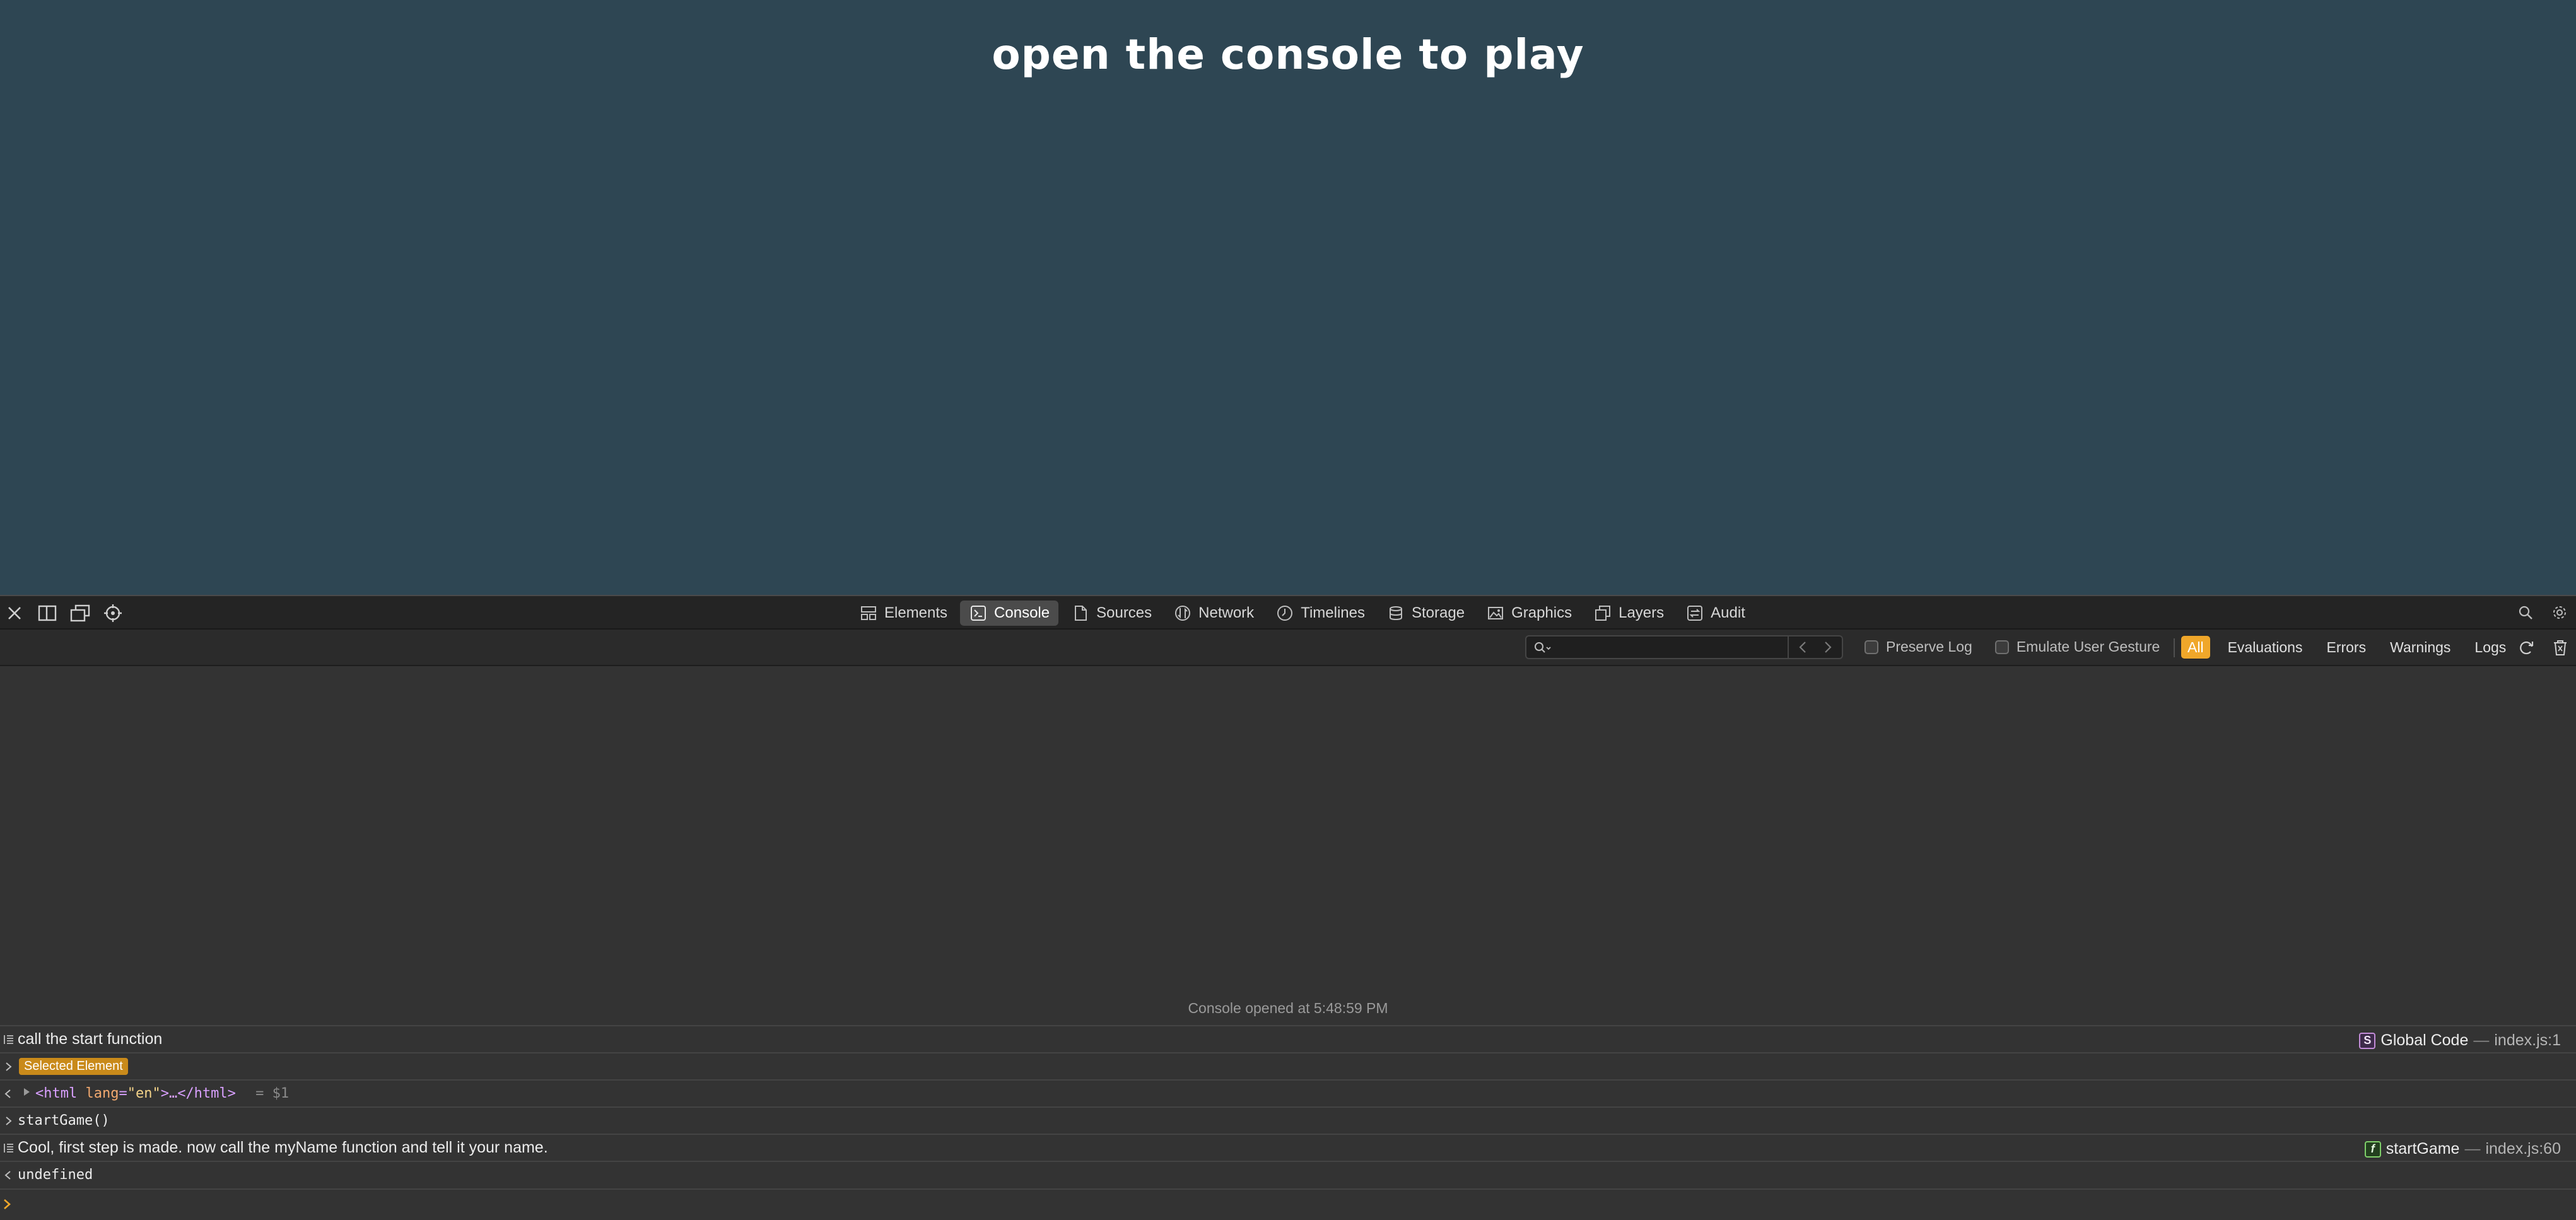 The width and height of the screenshot is (2576, 1220). What do you see at coordinates (102, 1093) in the screenshot?
I see `html-attr-name: lang` at bounding box center [102, 1093].